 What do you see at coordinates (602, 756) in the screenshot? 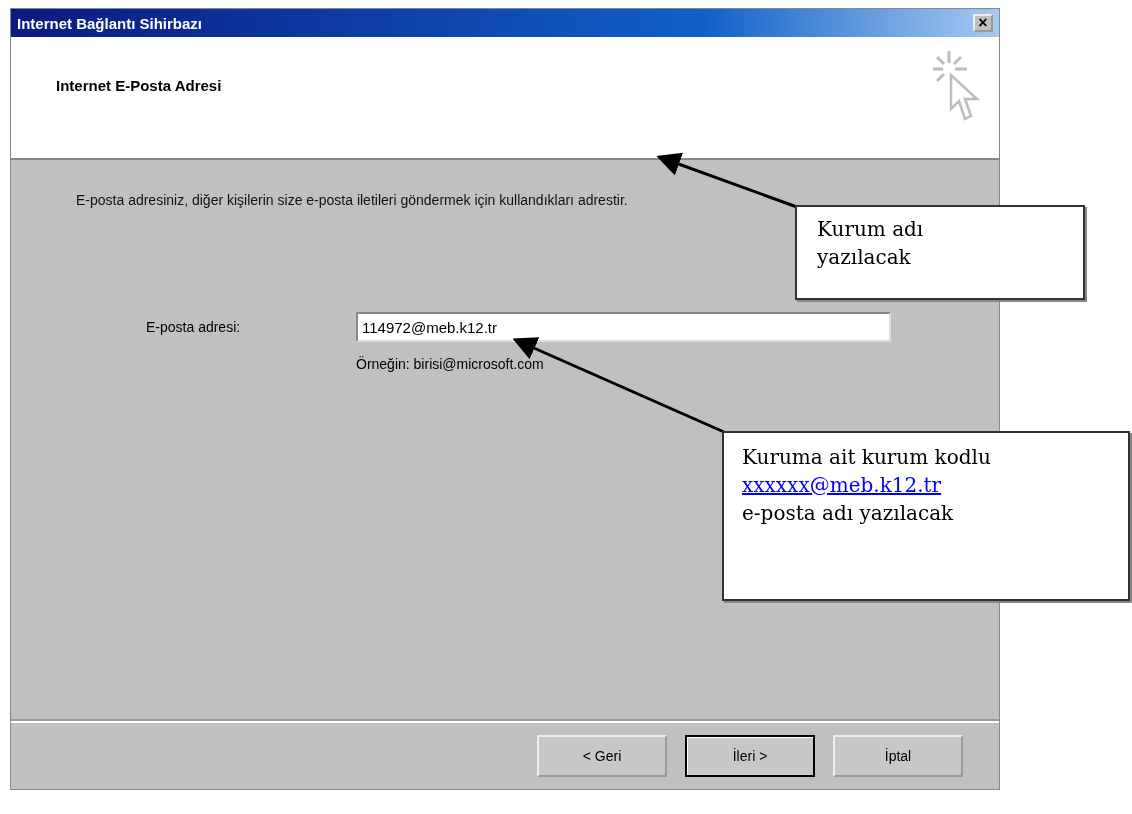
I see `wizard-button: < Geri` at bounding box center [602, 756].